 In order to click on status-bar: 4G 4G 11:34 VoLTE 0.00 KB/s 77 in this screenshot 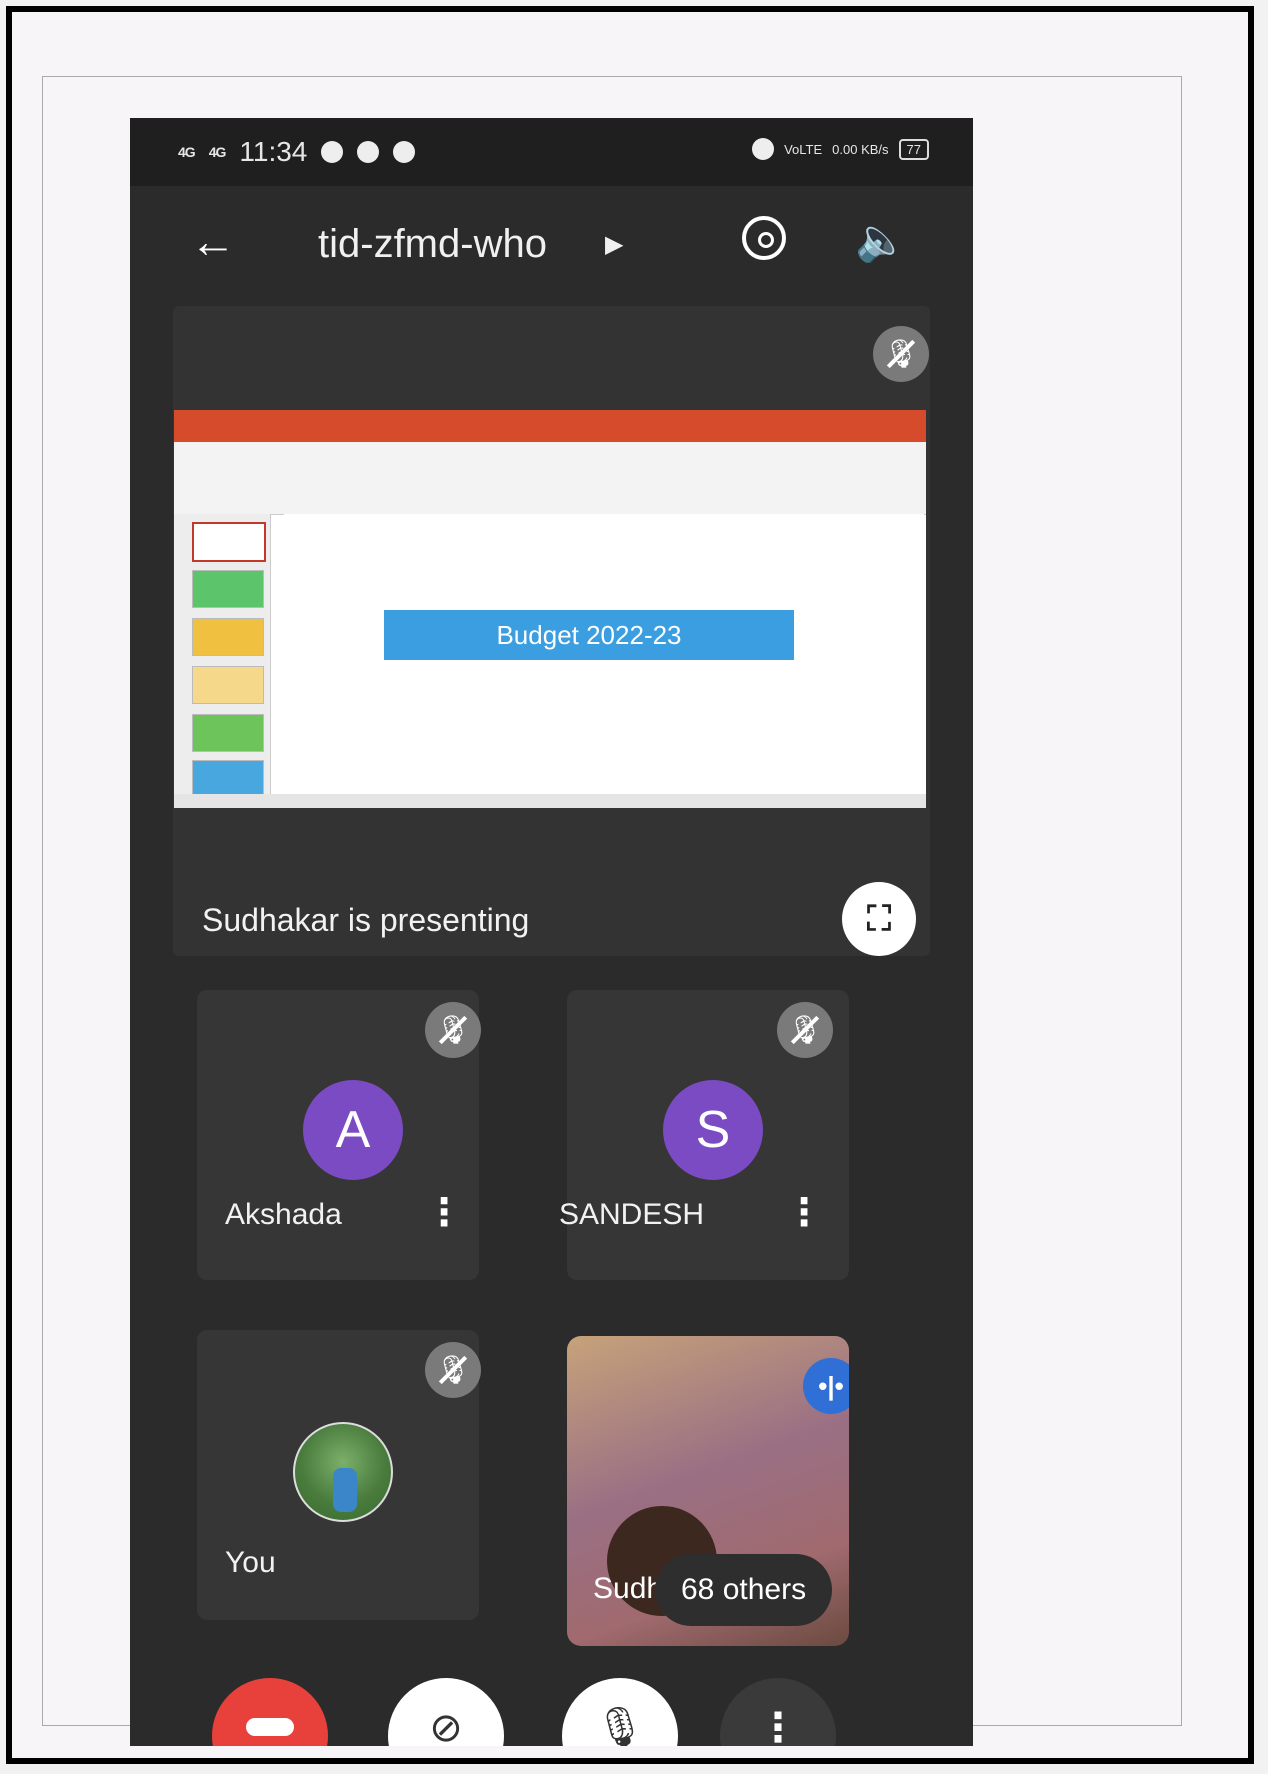, I will do `click(551, 152)`.